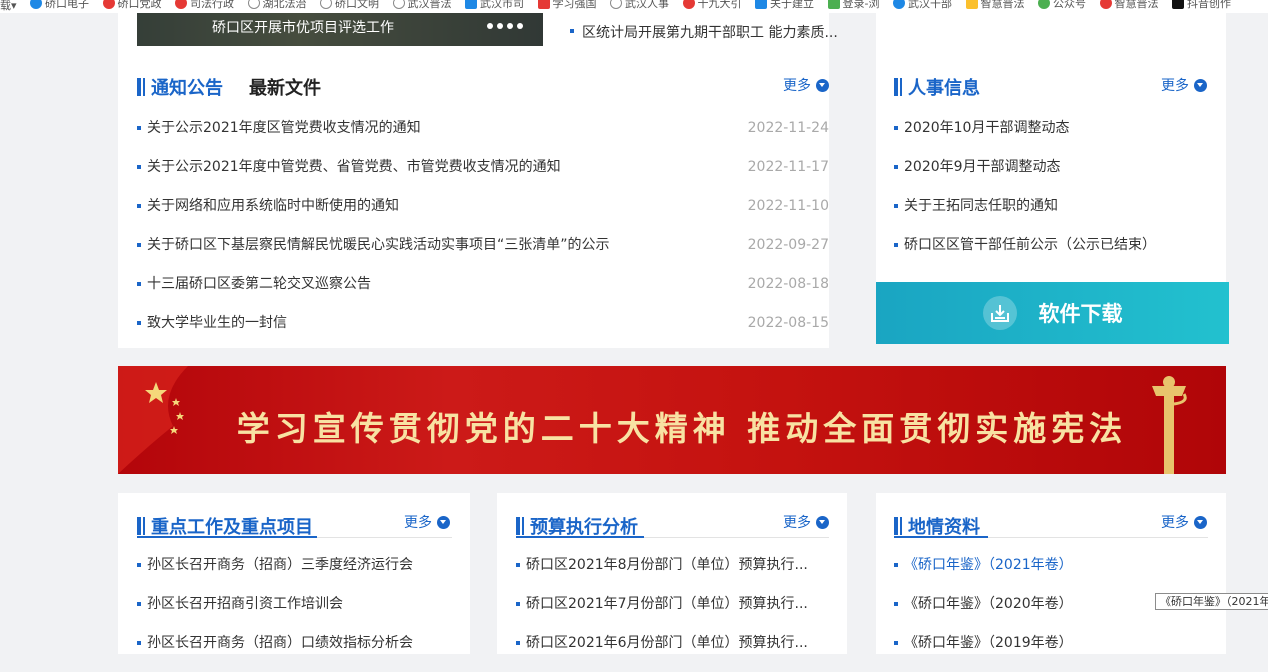 The height and width of the screenshot is (672, 1268). I want to click on list-item: 《硚口年鉴》（2021年卷）, so click(1051, 574).